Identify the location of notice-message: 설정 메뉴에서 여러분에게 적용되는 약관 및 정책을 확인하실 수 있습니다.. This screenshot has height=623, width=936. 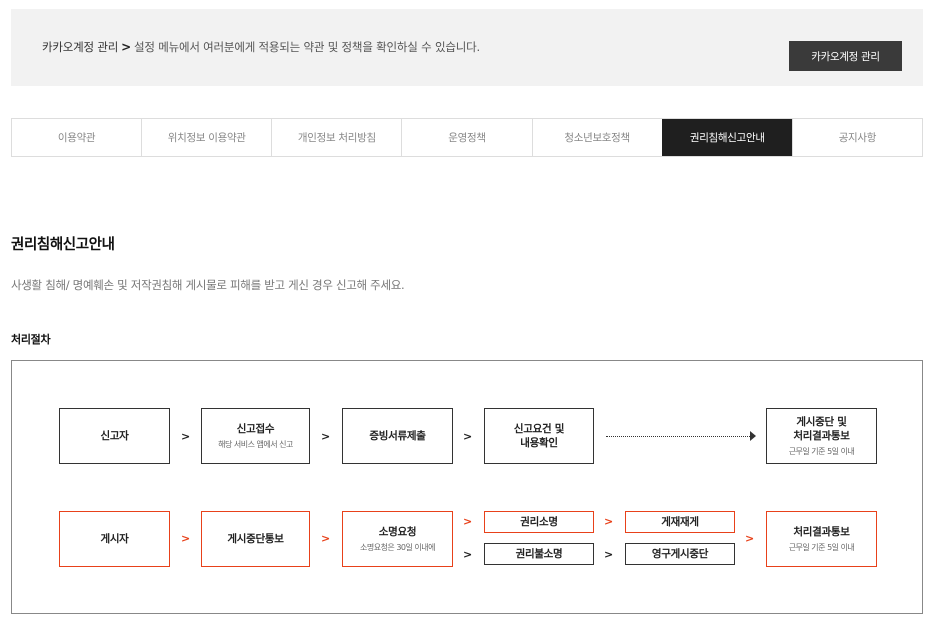
(306, 47).